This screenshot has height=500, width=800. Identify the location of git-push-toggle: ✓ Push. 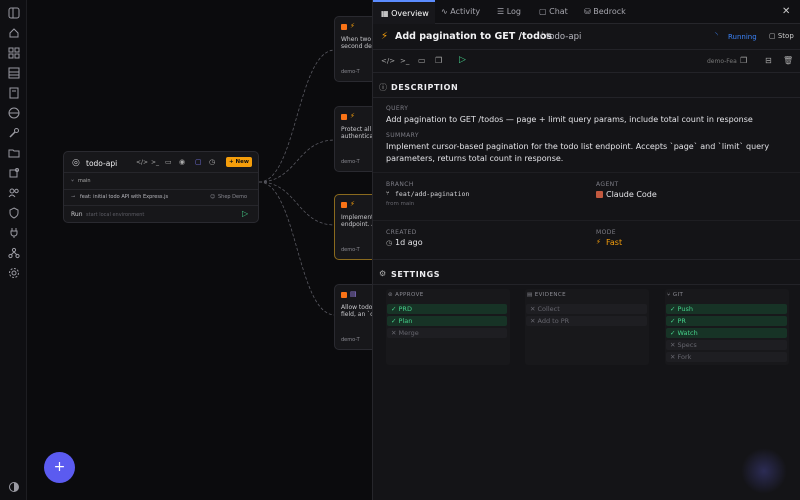
(726, 309).